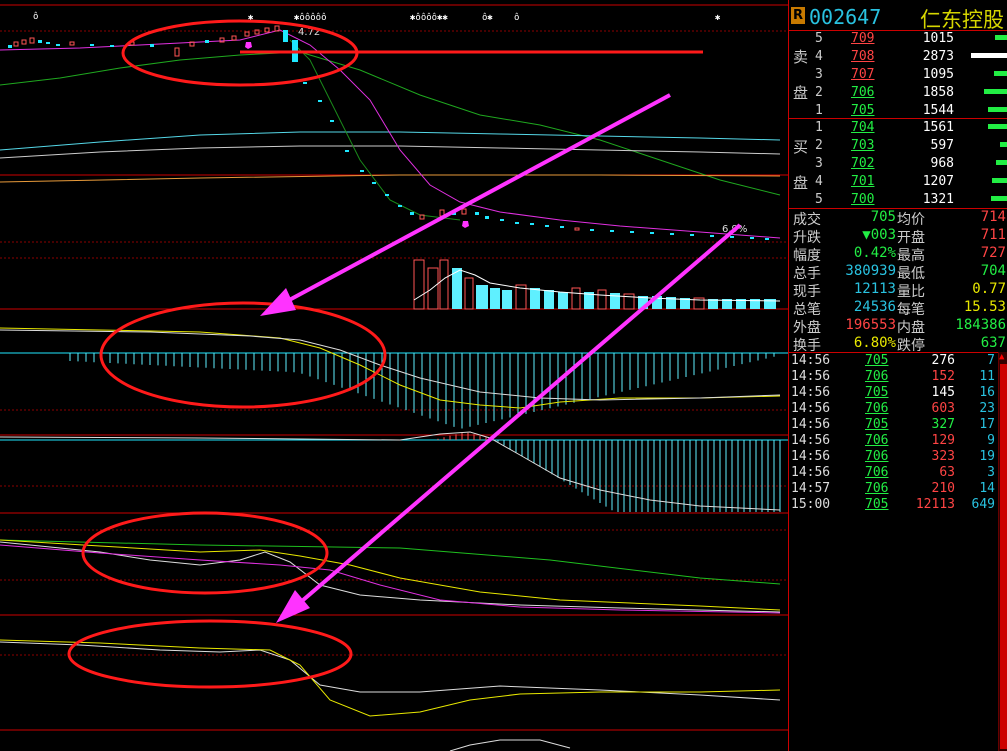 The width and height of the screenshot is (1007, 751). What do you see at coordinates (893, 361) in the screenshot?
I see `tick-row: 14:56 705 276 7` at bounding box center [893, 361].